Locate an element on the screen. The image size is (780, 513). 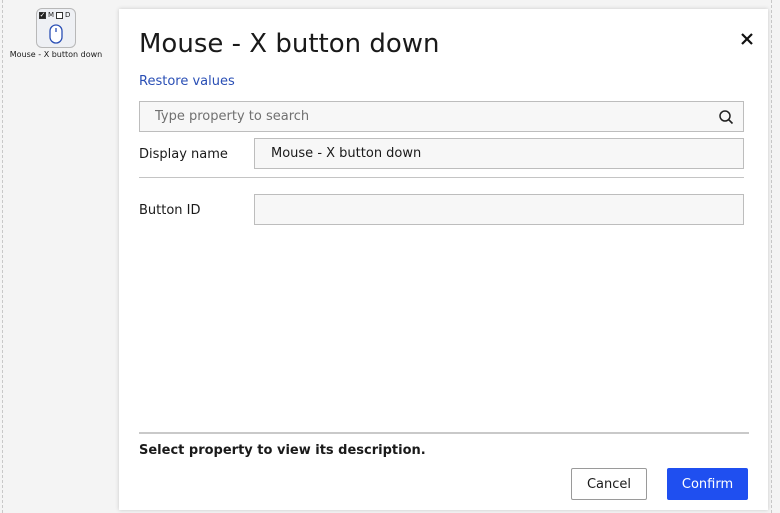
property-search-input is located at coordinates (420, 116).